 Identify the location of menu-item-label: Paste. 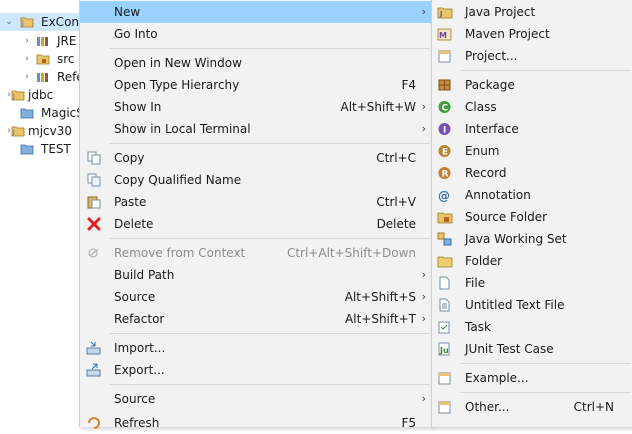
(130, 202).